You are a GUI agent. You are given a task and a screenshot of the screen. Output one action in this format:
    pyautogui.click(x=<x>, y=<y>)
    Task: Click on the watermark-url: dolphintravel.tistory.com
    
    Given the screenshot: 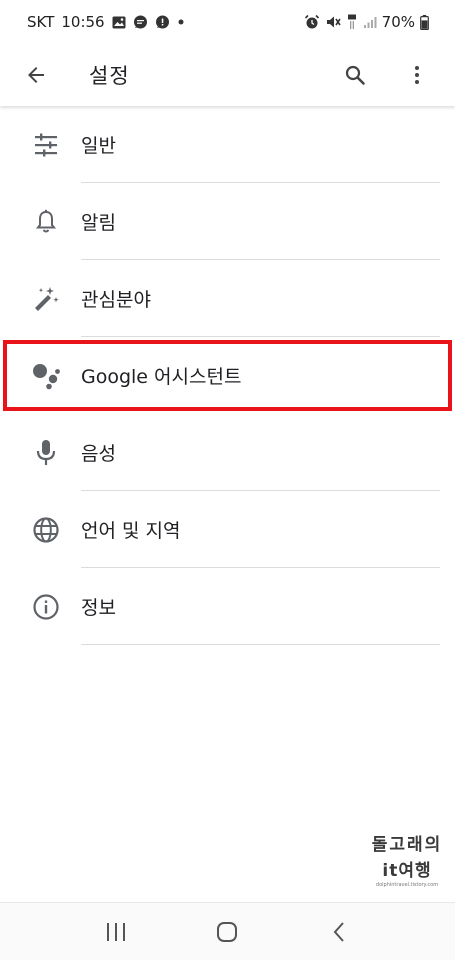 What is the action you would take?
    pyautogui.click(x=407, y=885)
    